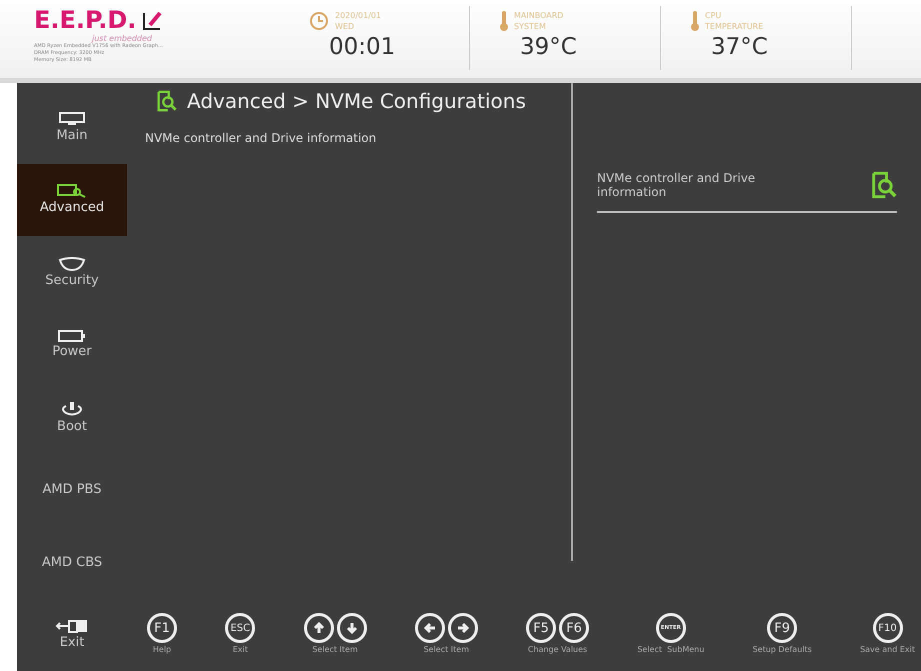 The width and height of the screenshot is (921, 671). Describe the element at coordinates (362, 47) in the screenshot. I see `widget-value: 00:01` at that location.